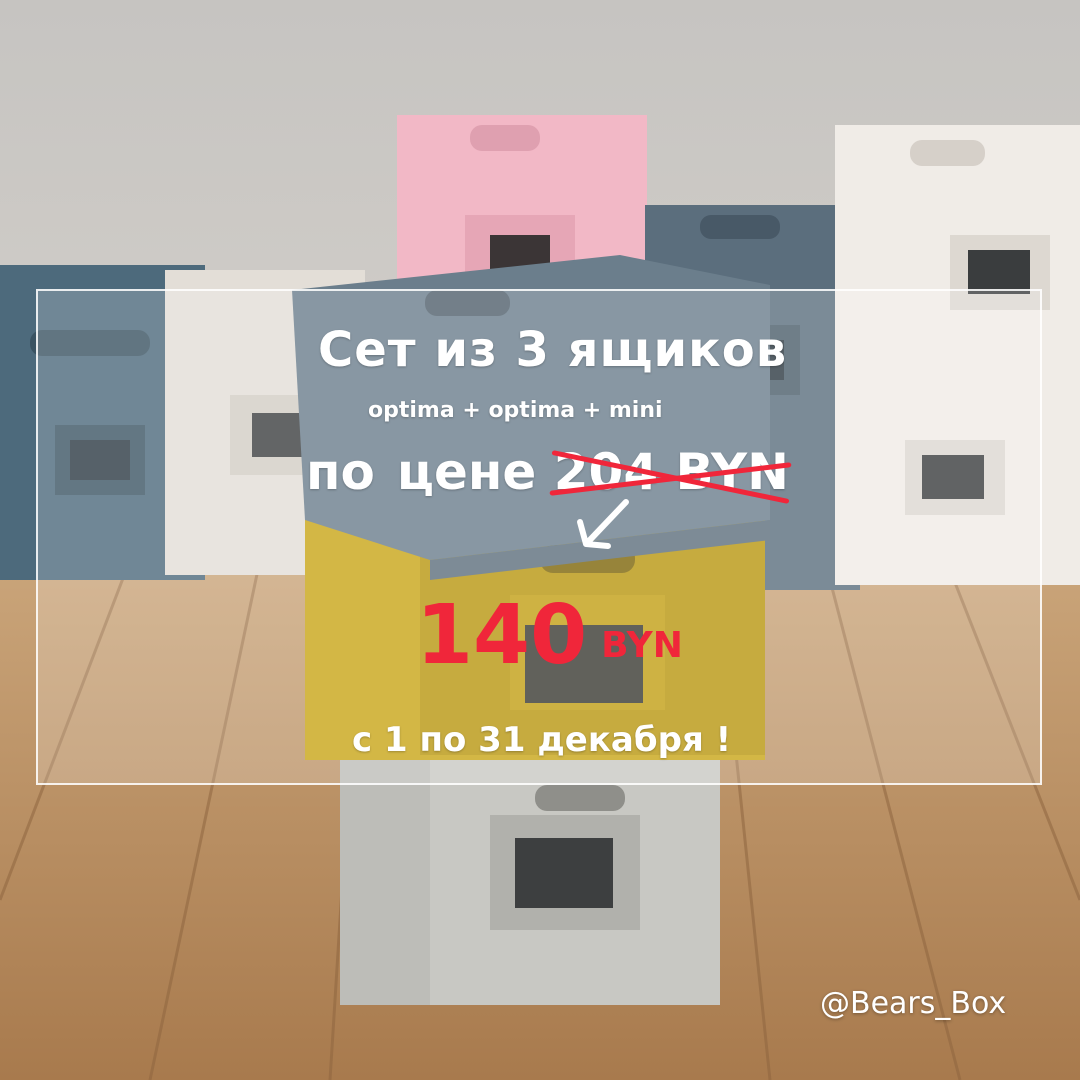 This screenshot has width=1080, height=1080. Describe the element at coordinates (515, 410) in the screenshot. I see `promo-subline: optima + optima + mini` at that location.